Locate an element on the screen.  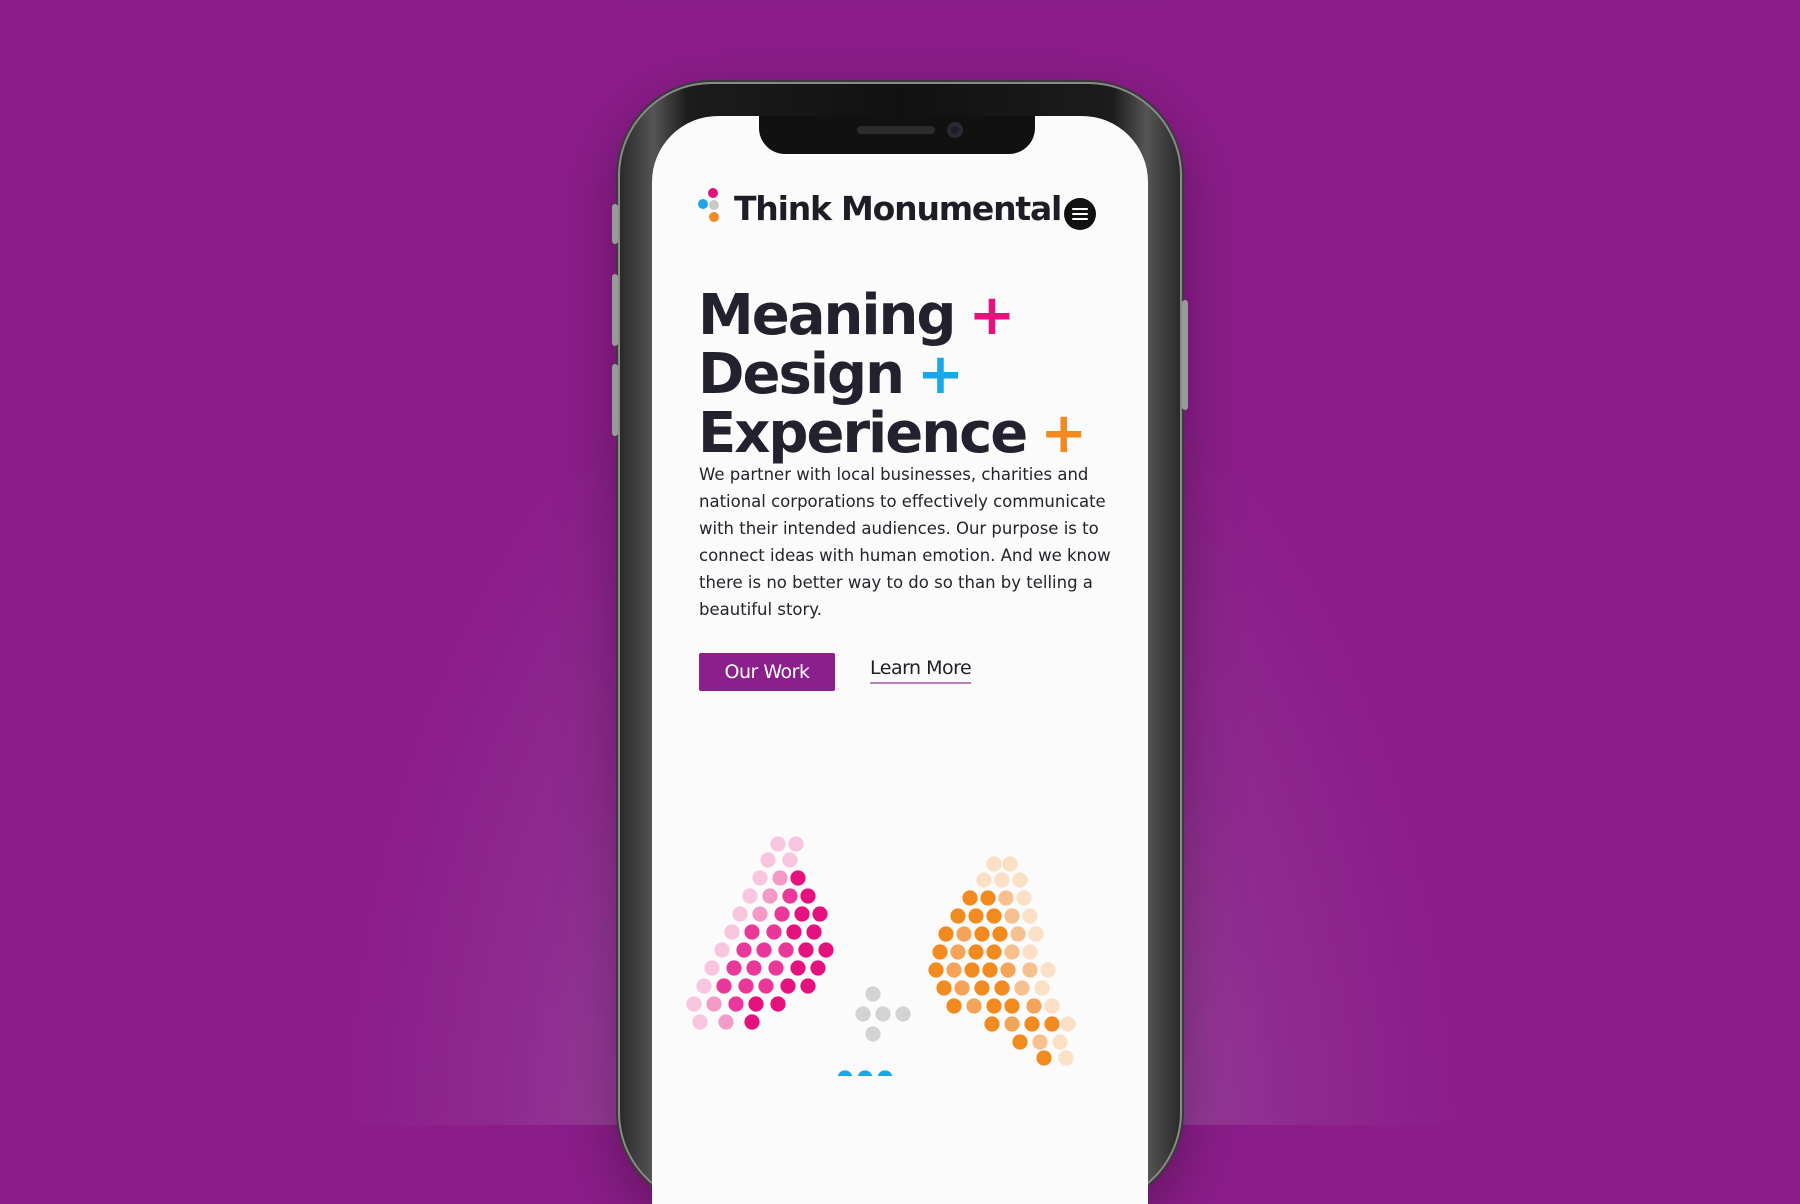
hamburger-menu-icon is located at coordinates (1080, 214).